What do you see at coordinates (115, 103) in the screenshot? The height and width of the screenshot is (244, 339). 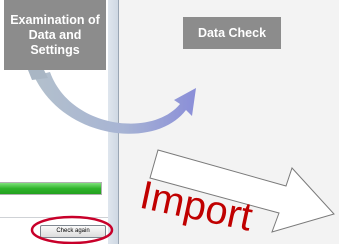 I see `cycle-arrow` at bounding box center [115, 103].